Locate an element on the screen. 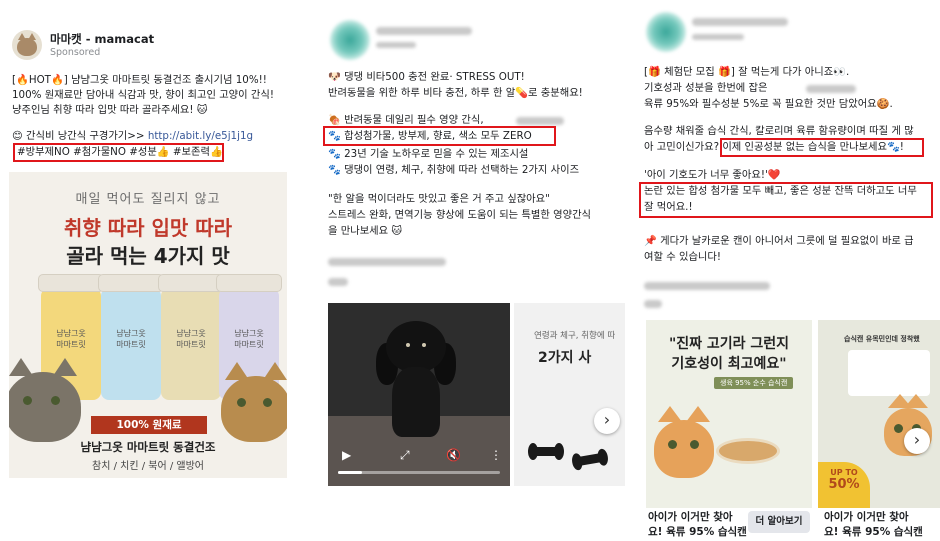 The height and width of the screenshot is (541, 940). food-bowl-image is located at coordinates (748, 451).